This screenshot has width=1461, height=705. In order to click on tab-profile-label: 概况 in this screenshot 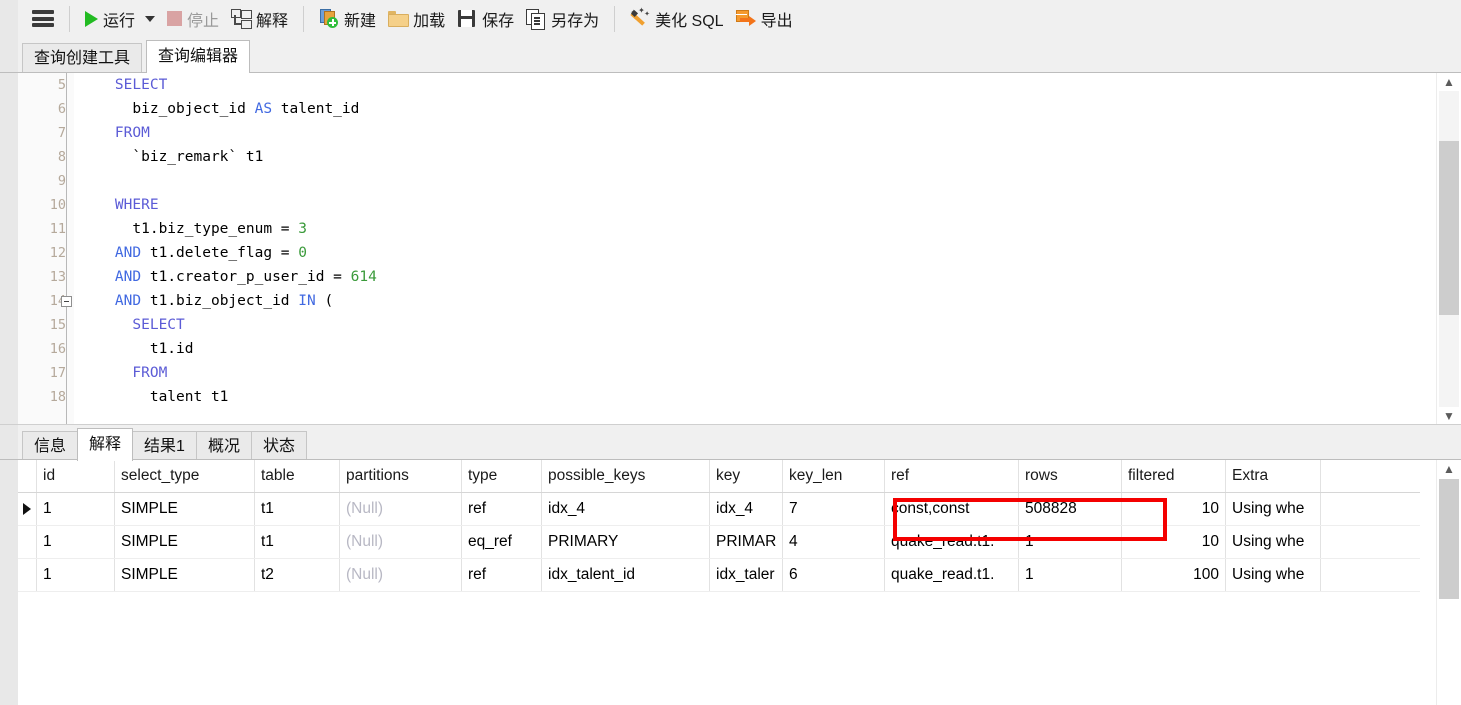, I will do `click(224, 446)`.